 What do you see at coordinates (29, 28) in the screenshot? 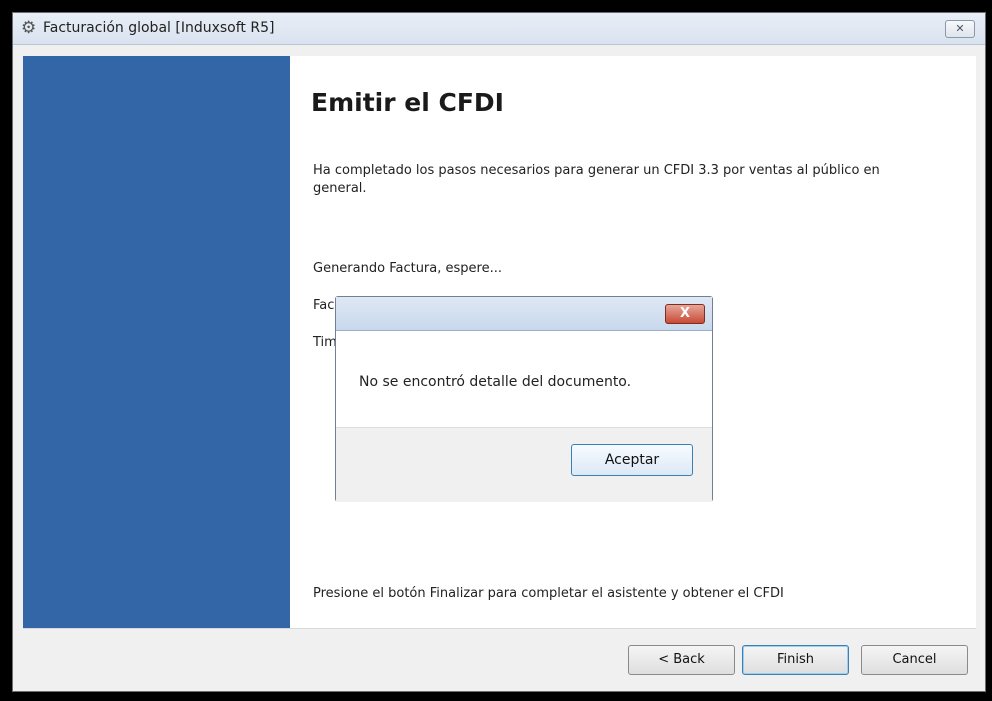
I see `gear-icon: ⚙` at bounding box center [29, 28].